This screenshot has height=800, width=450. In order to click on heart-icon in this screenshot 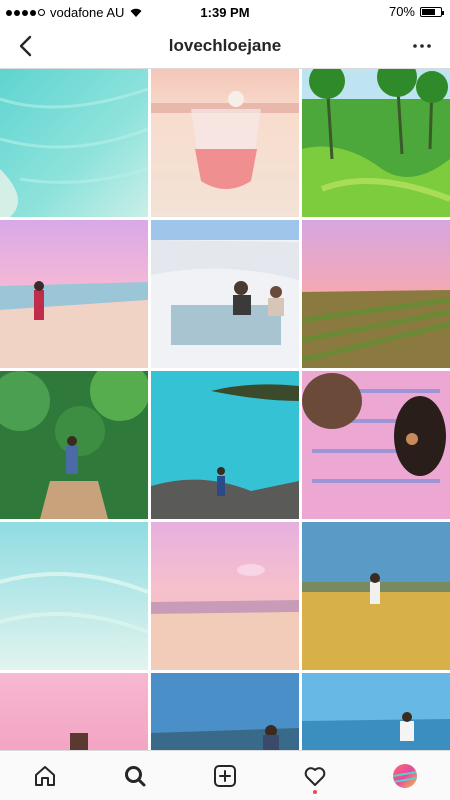, I will do `click(315, 776)`.